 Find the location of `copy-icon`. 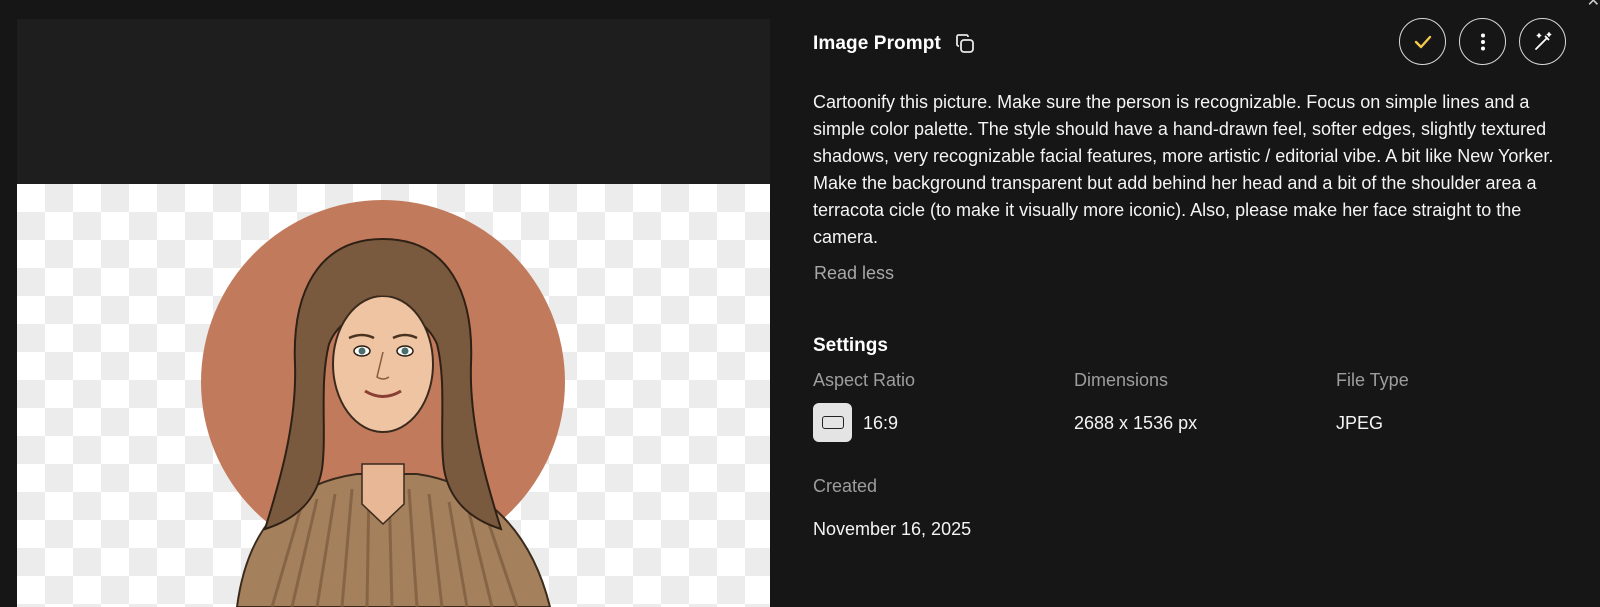

copy-icon is located at coordinates (965, 44).